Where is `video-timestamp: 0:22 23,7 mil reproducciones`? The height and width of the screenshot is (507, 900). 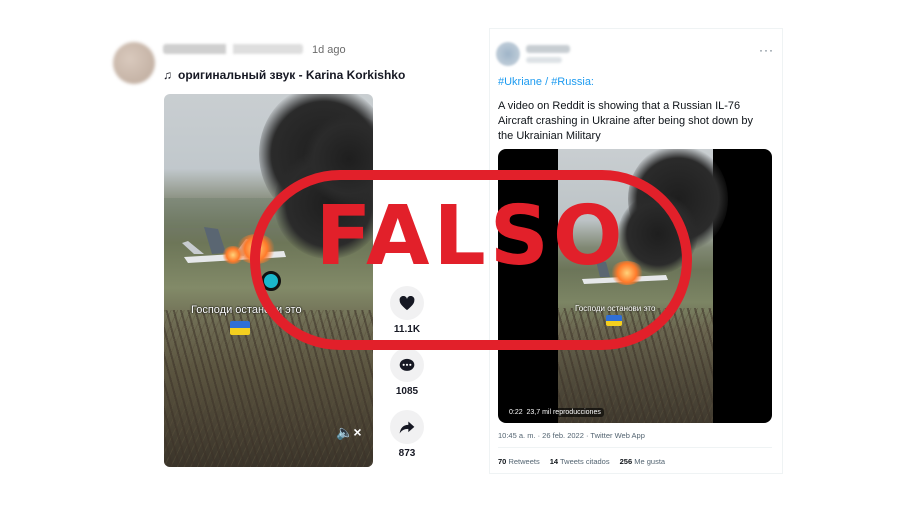 video-timestamp: 0:22 23,7 mil reproducciones is located at coordinates (555, 412).